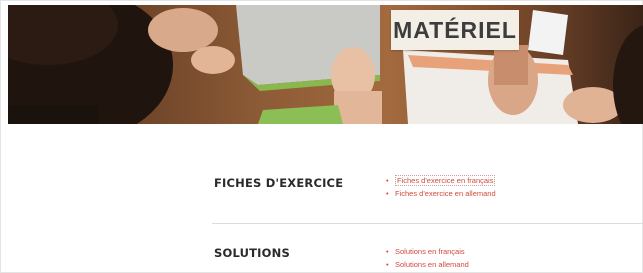 This screenshot has height=273, width=643. Describe the element at coordinates (445, 180) in the screenshot. I see `link-fiches-francais: Fiches d'exercice en français` at that location.